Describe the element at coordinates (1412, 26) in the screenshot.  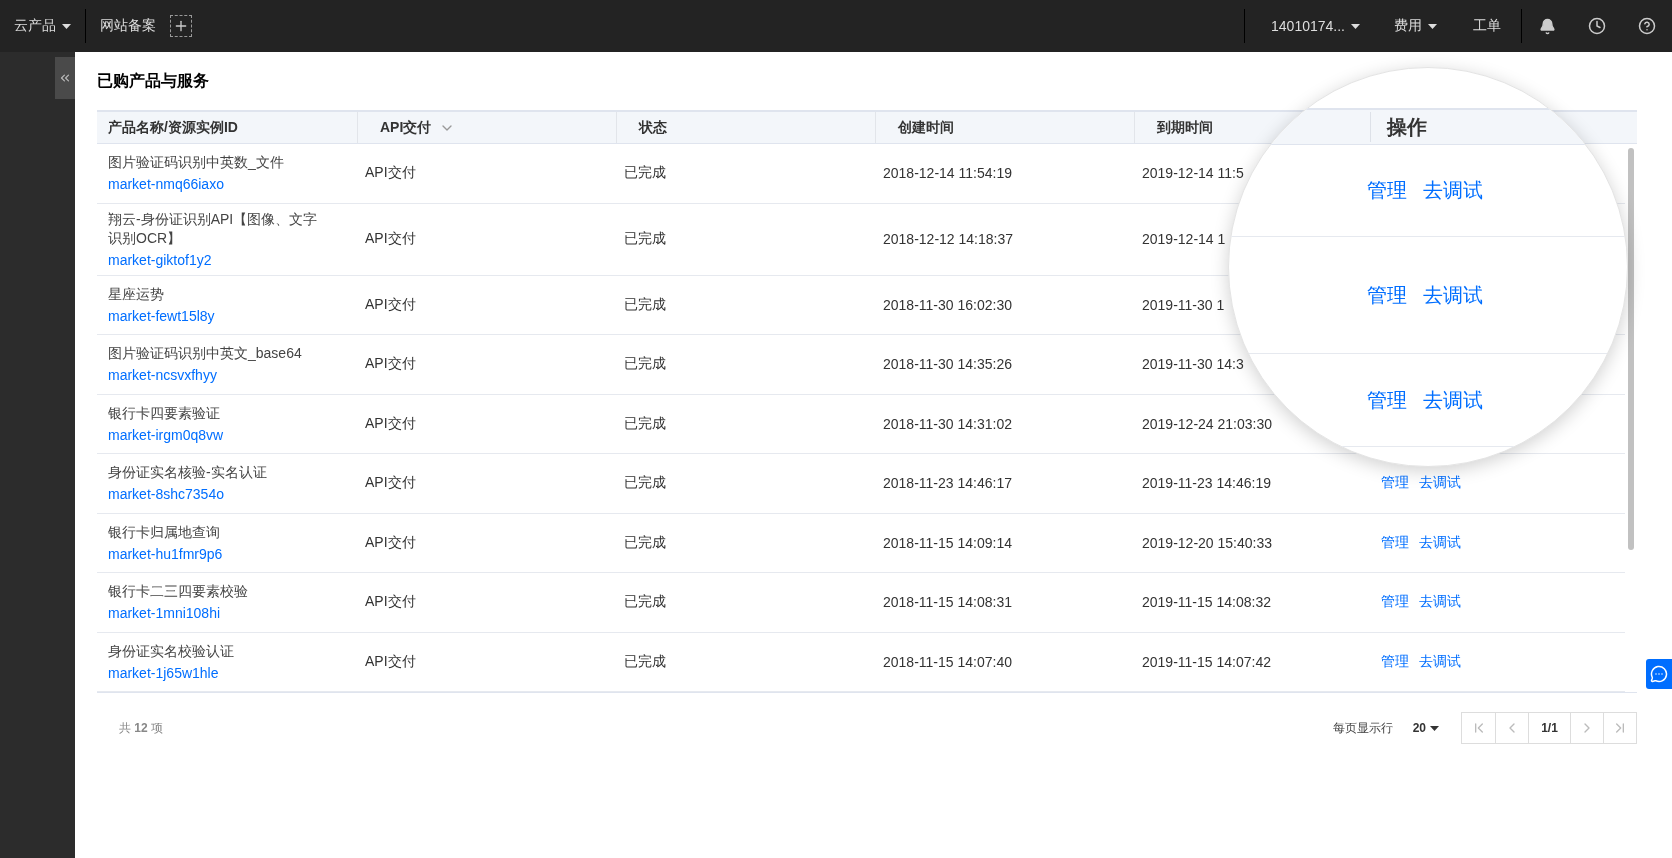
I see `billing-menu: 费用` at that location.